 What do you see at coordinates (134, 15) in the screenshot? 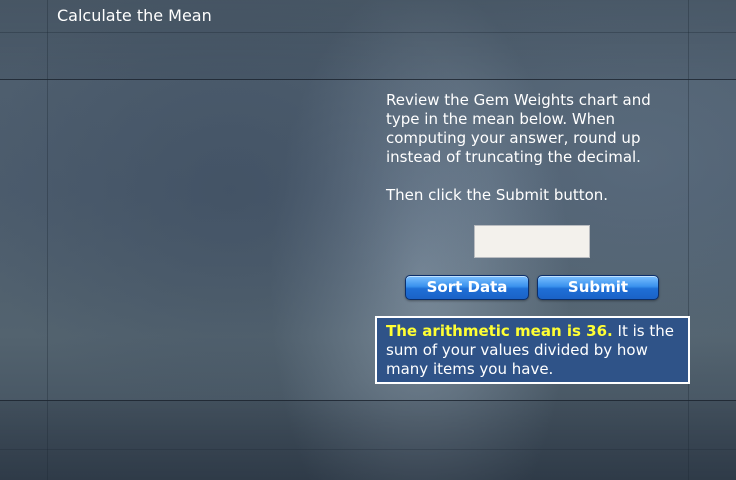
I see `page-title: Calculate the Mean` at bounding box center [134, 15].